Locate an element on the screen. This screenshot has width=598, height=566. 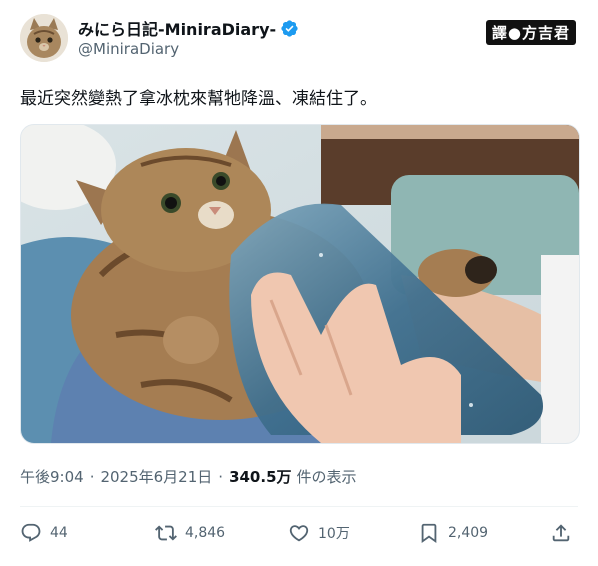
bookmark-icon is located at coordinates (429, 533).